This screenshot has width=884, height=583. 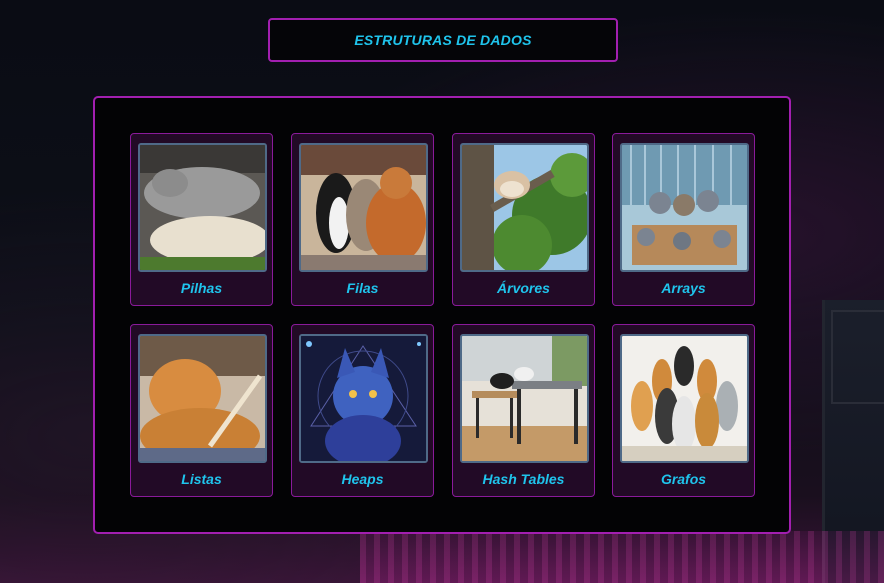 I want to click on card-label: Heaps, so click(x=362, y=479).